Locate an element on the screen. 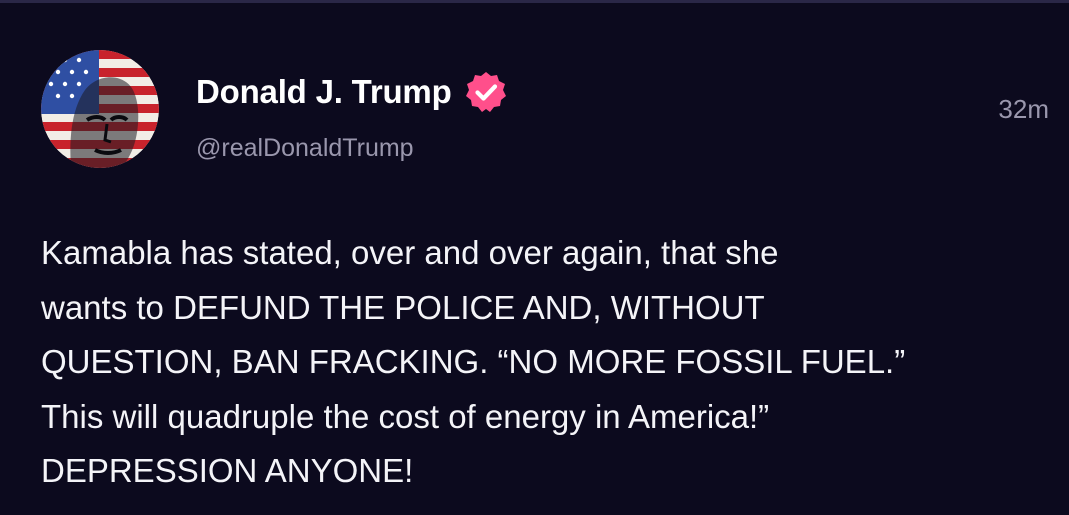 This screenshot has width=1069, height=515. avatar-image is located at coordinates (100, 109).